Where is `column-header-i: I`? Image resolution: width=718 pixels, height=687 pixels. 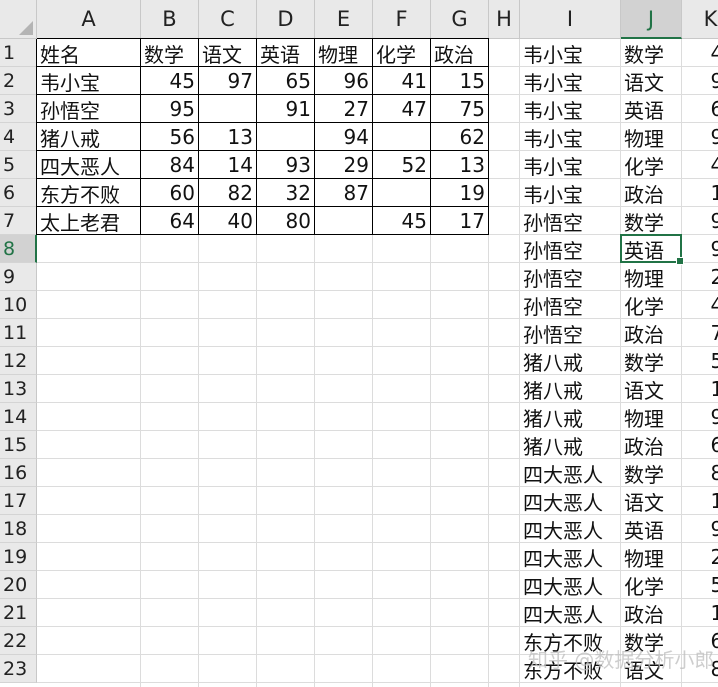 column-header-i: I is located at coordinates (570, 19).